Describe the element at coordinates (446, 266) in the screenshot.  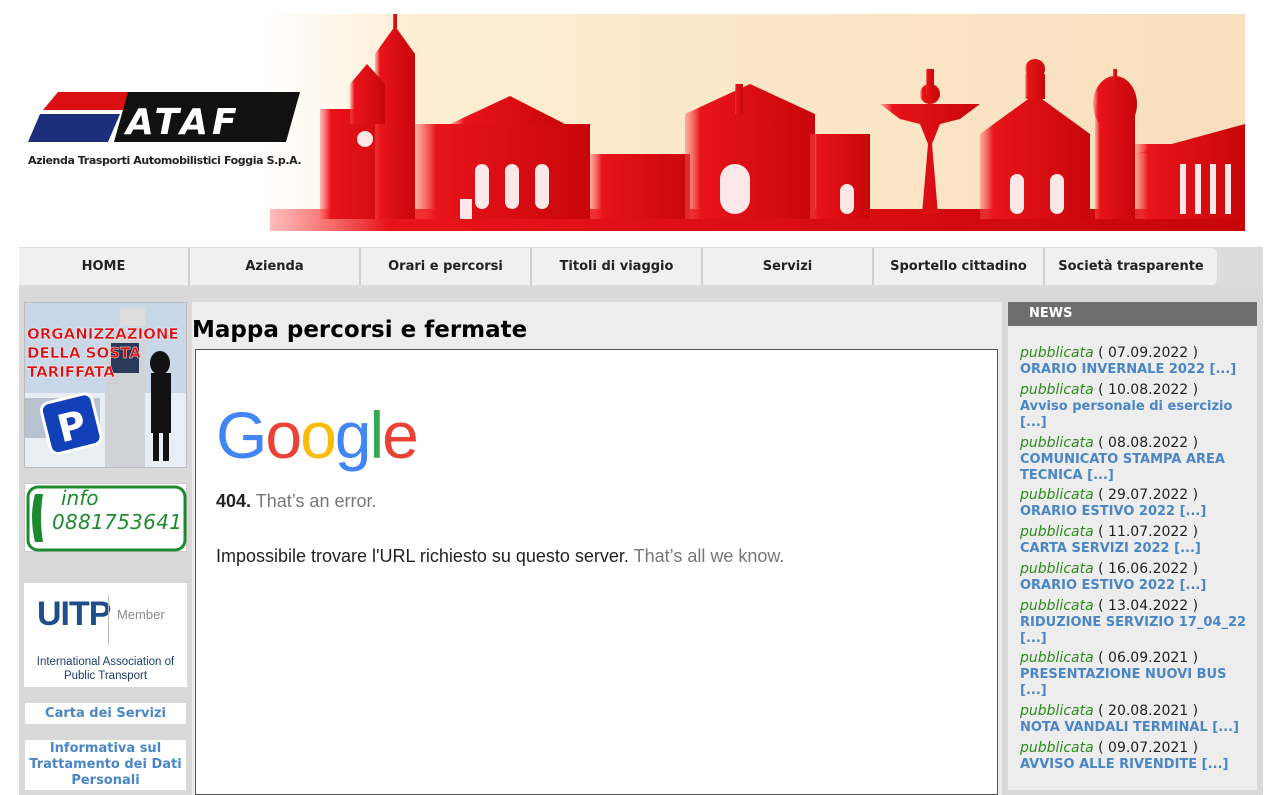
I see `nav-item-orari-percorsi: Orari e percorsi` at that location.